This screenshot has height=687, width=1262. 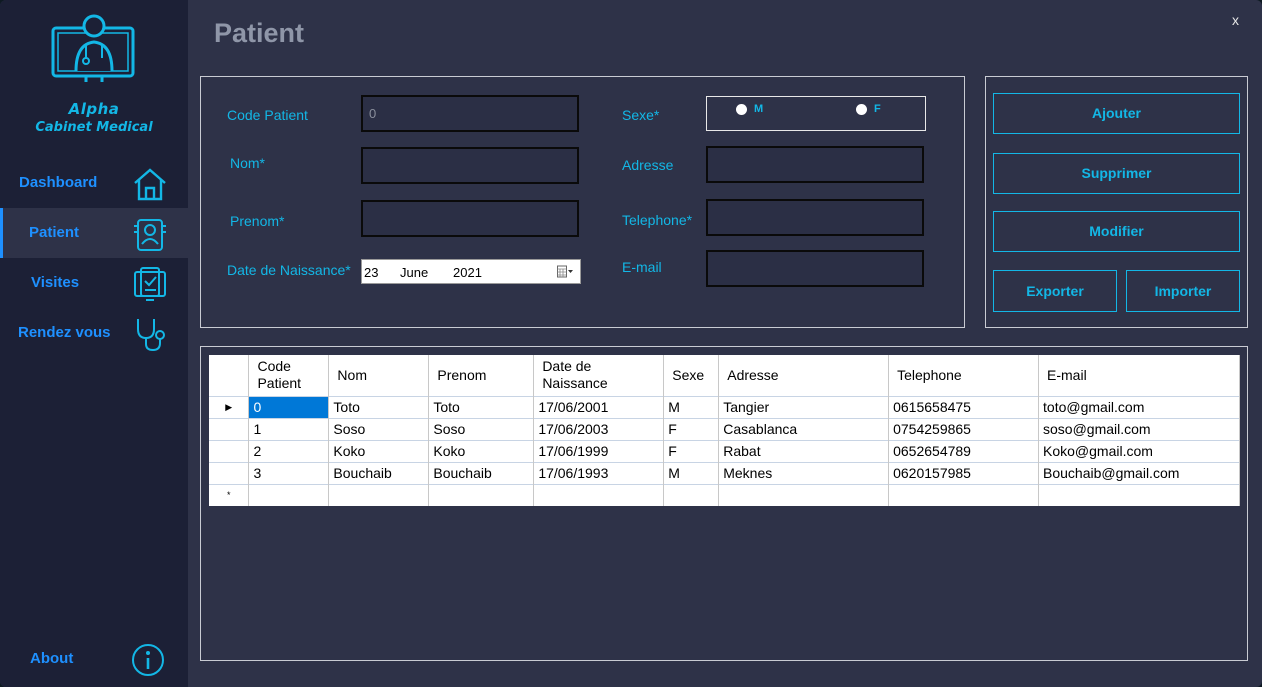 What do you see at coordinates (599, 472) in the screenshot?
I see `table-cell: 17/06/1993` at bounding box center [599, 472].